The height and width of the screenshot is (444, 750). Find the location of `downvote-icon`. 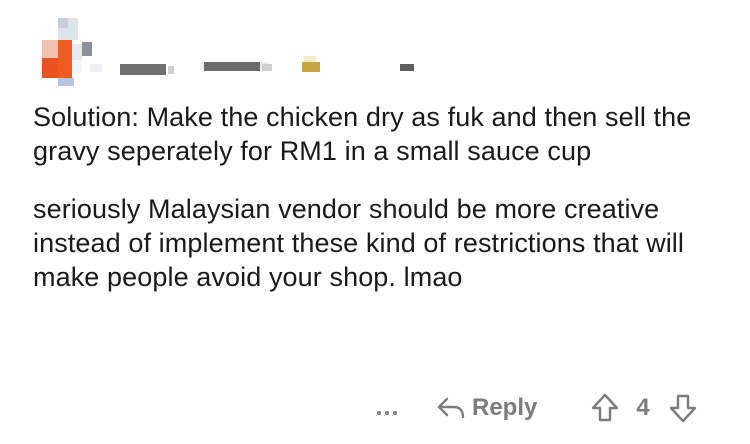

downvote-icon is located at coordinates (683, 408).